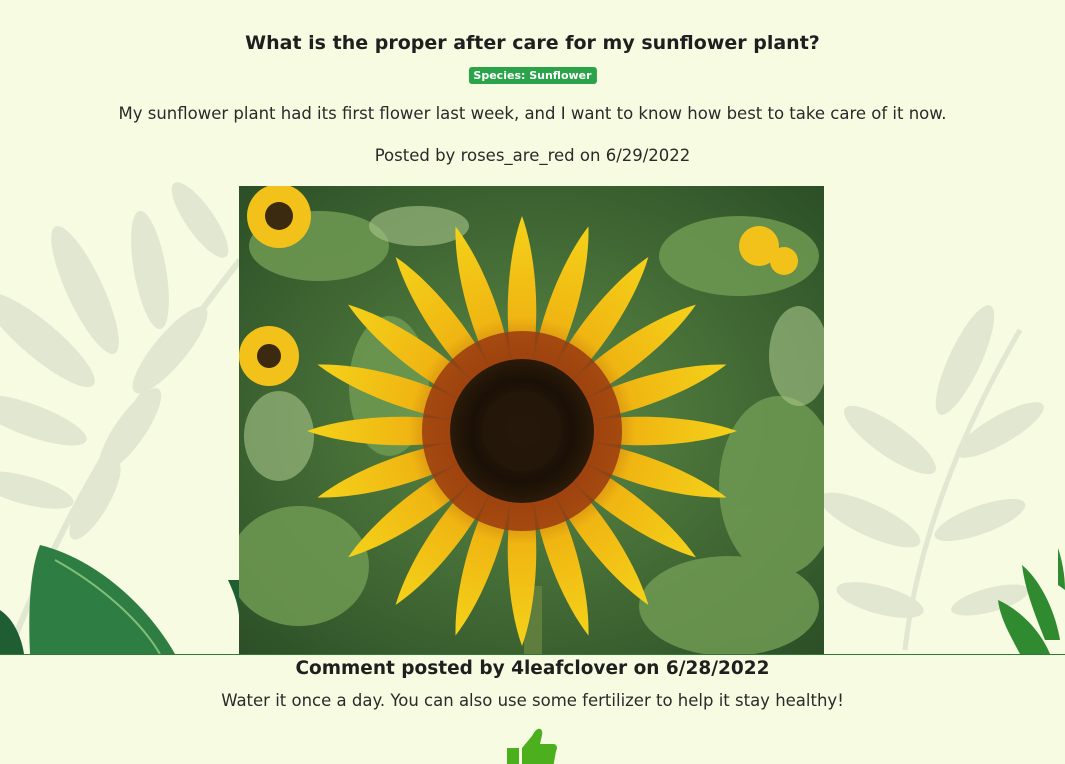 This screenshot has height=764, width=1065. I want to click on like-button, so click(532, 746).